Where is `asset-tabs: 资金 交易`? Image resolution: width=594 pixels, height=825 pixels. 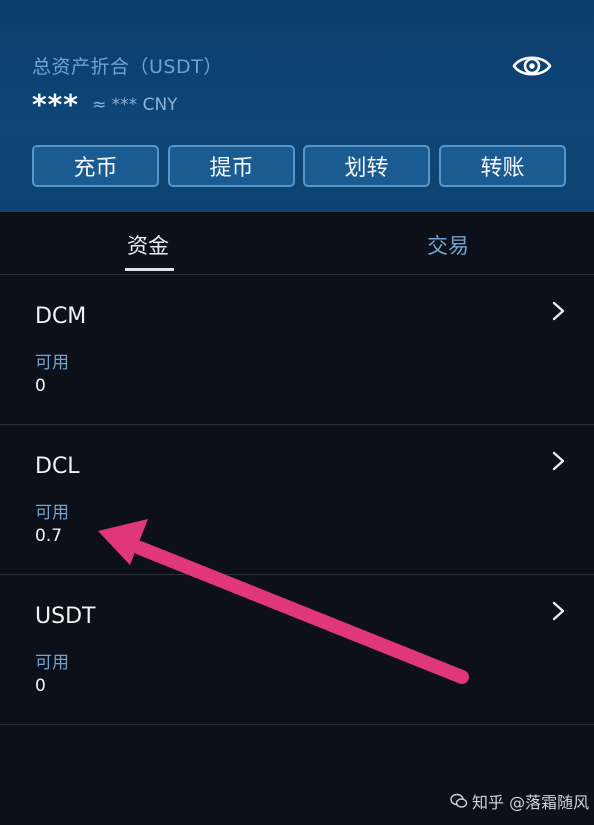
asset-tabs: 资金 交易 is located at coordinates (297, 243).